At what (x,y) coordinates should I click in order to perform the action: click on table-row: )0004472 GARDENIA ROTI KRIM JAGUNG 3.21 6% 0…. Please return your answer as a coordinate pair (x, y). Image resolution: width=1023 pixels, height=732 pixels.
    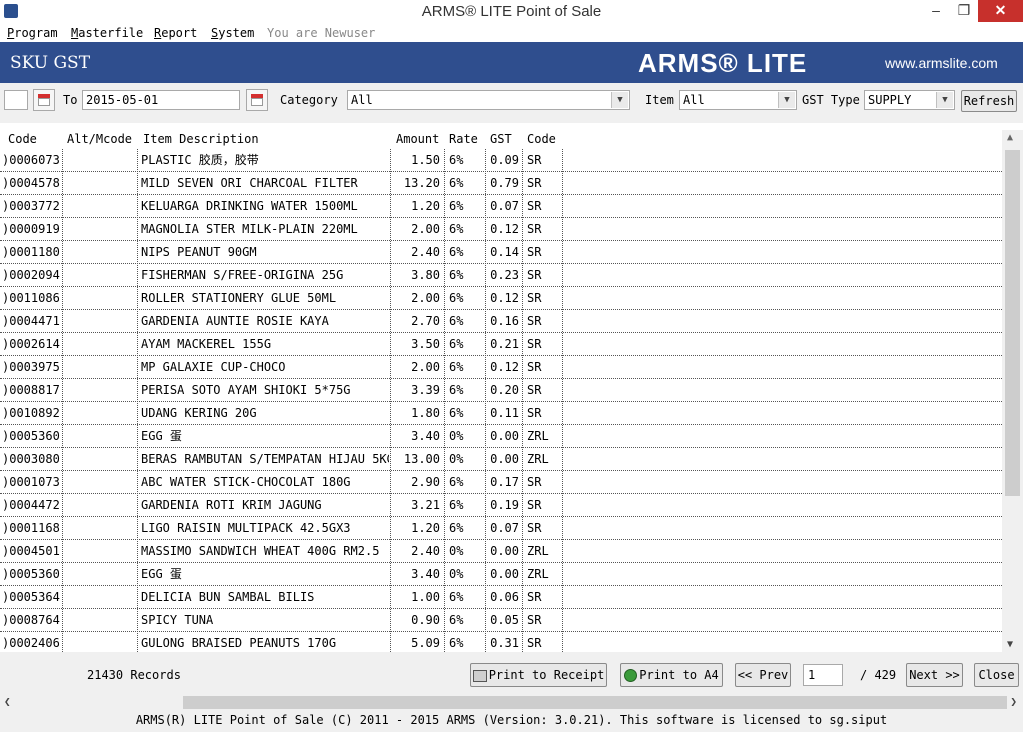
    Looking at the image, I should click on (501, 505).